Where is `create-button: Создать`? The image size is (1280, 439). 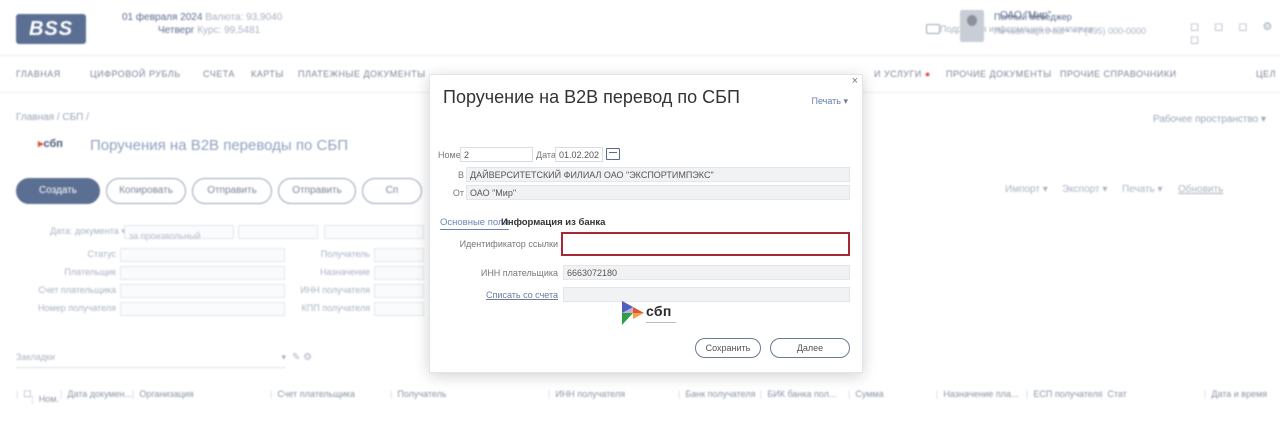 create-button: Создать is located at coordinates (58, 191).